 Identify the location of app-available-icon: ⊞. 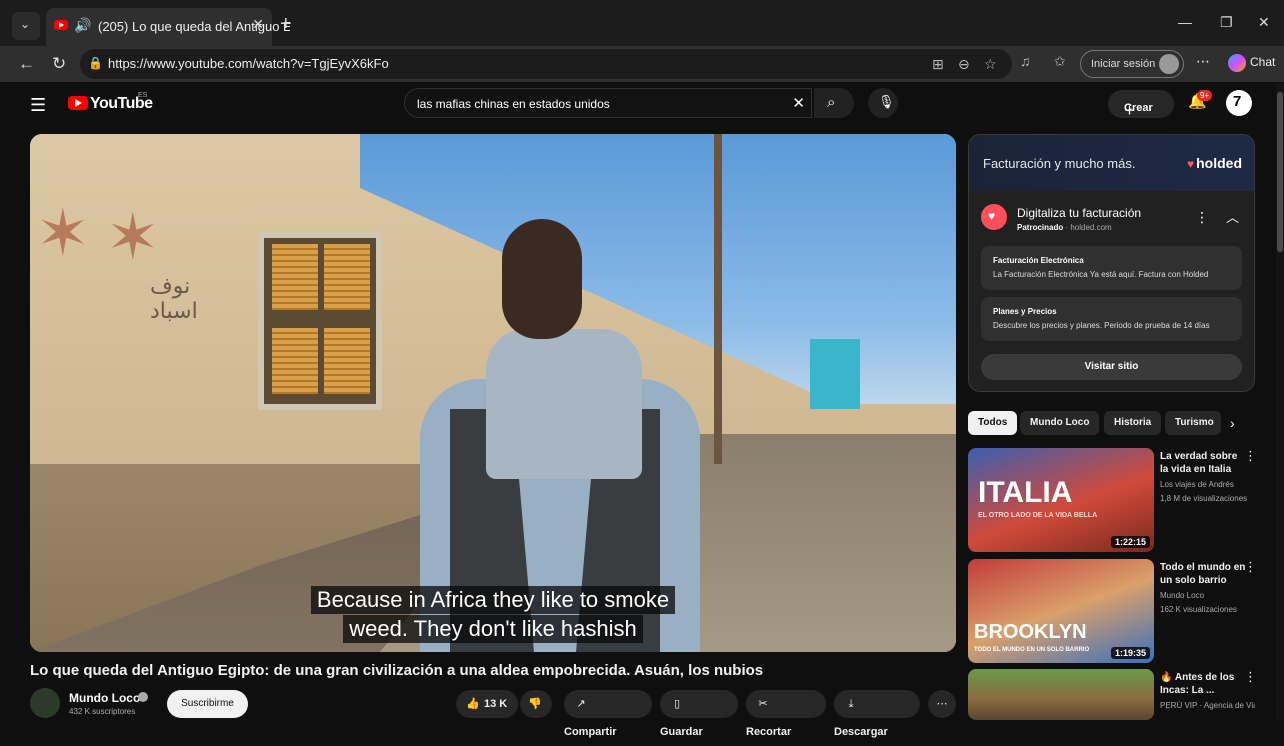
(938, 64).